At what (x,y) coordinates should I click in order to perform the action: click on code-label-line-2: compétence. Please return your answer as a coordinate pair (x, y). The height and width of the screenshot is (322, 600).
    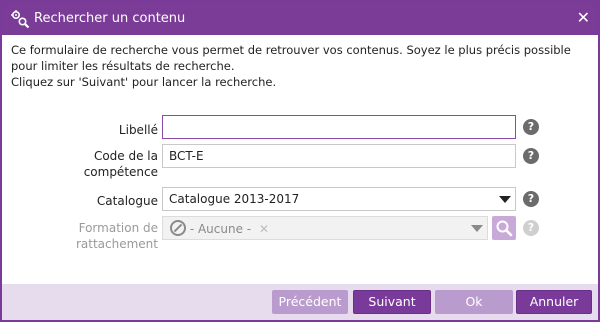
    Looking at the image, I should click on (120, 172).